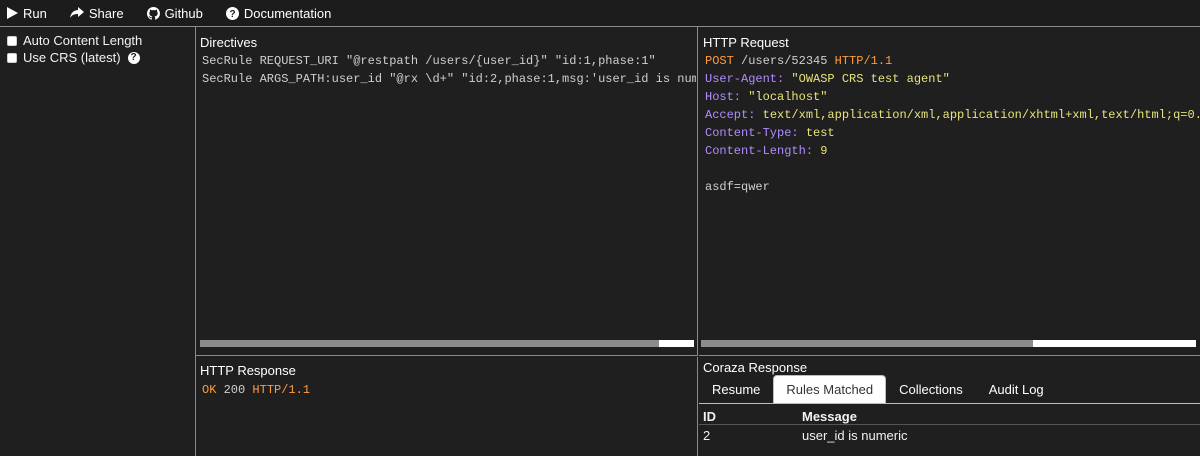 The width and height of the screenshot is (1200, 456). I want to click on column-header-id: ID, so click(709, 416).